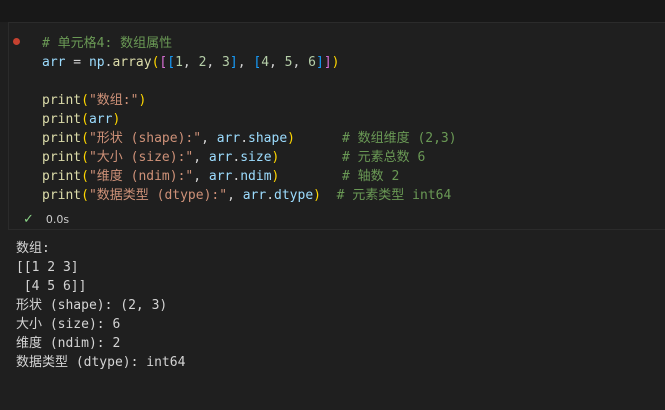  Describe the element at coordinates (158, 195) in the screenshot. I see `code-token: "数据类型 (dtype):"` at that location.